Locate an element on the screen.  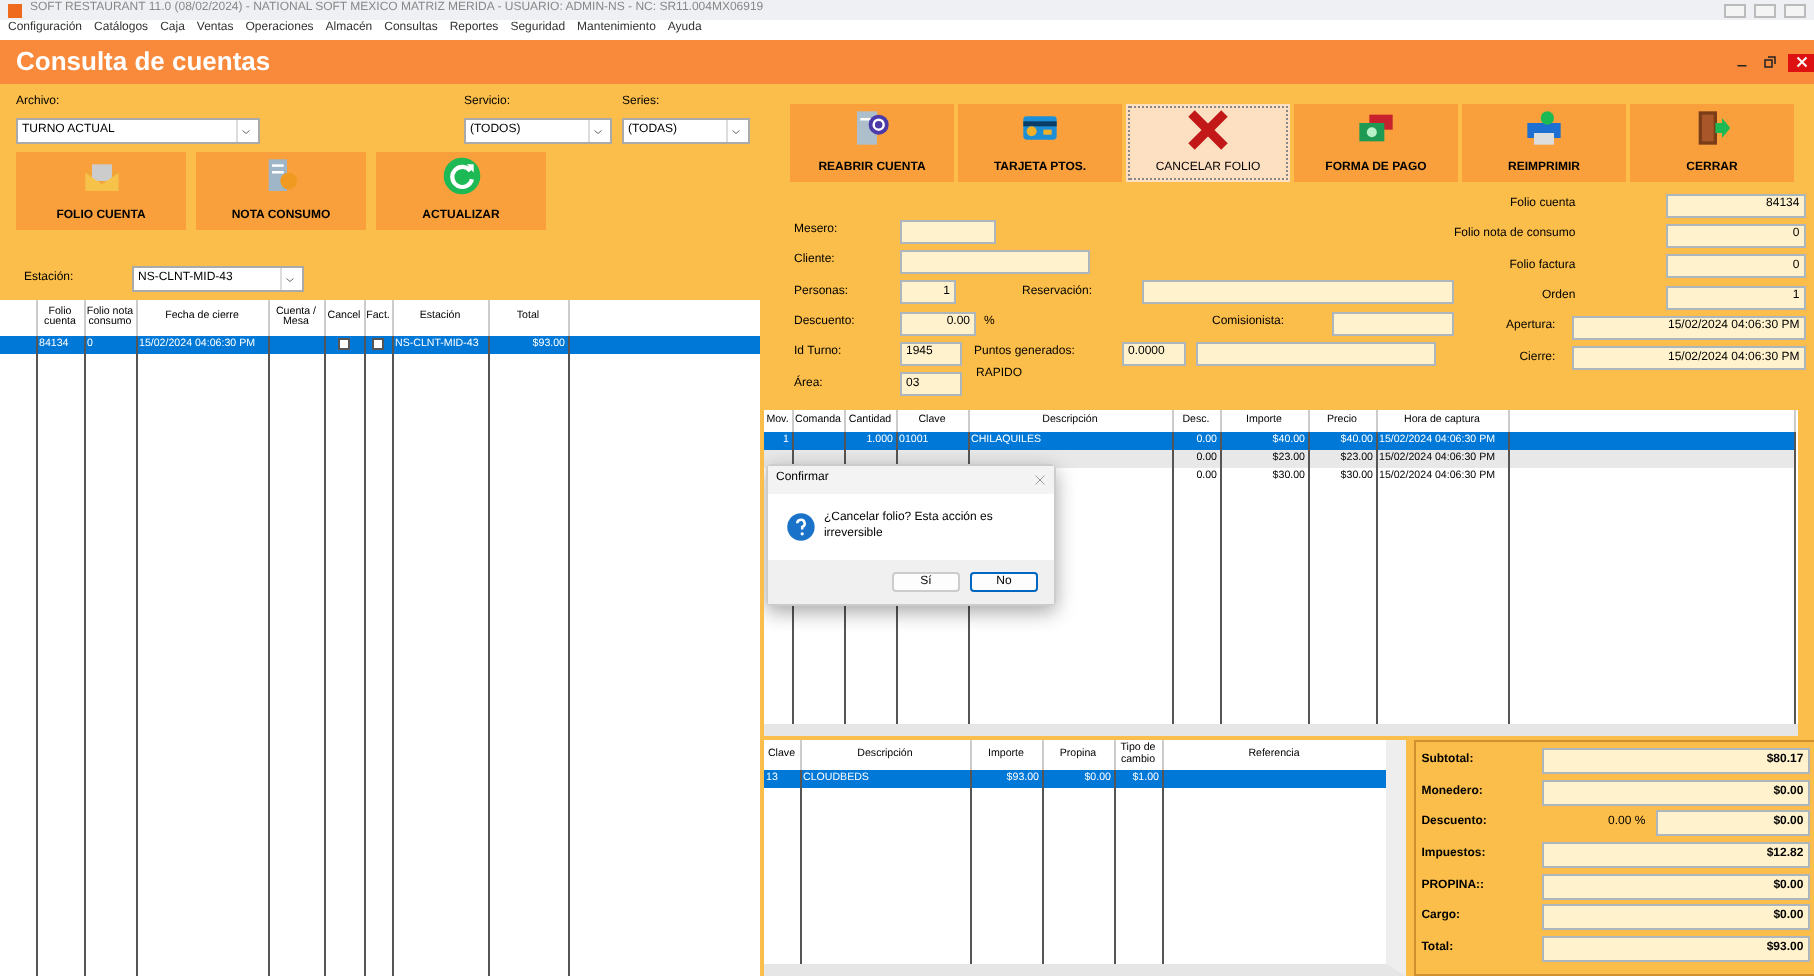
printer-icon is located at coordinates (1544, 128).